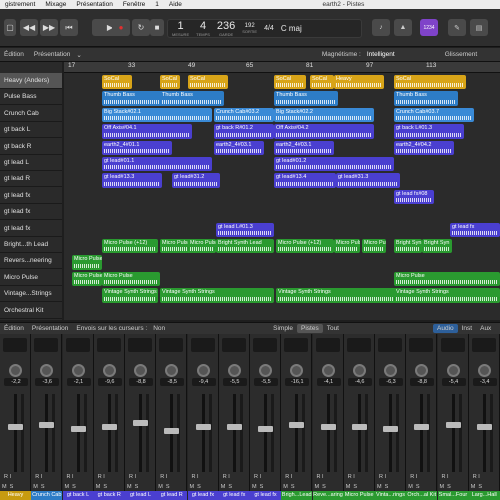  Describe the element at coordinates (359, 382) in the screenshot. I see `volume-readout: -4,6` at that location.